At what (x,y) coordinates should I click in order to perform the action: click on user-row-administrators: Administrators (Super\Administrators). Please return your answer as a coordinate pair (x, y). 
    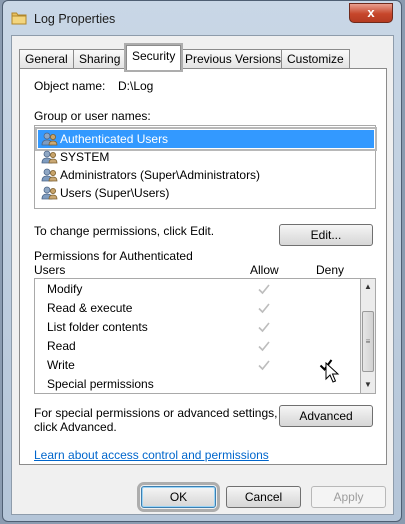
    Looking at the image, I should click on (206, 175).